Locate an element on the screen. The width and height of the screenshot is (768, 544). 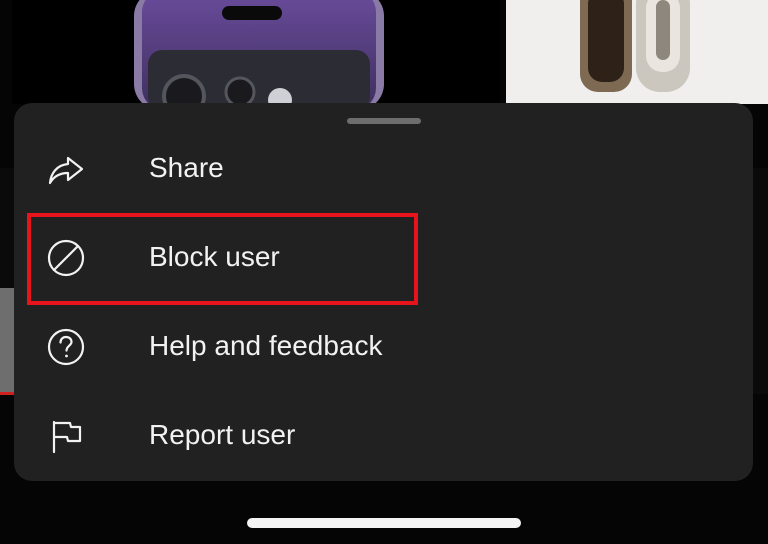
help-icon is located at coordinates (66, 347).